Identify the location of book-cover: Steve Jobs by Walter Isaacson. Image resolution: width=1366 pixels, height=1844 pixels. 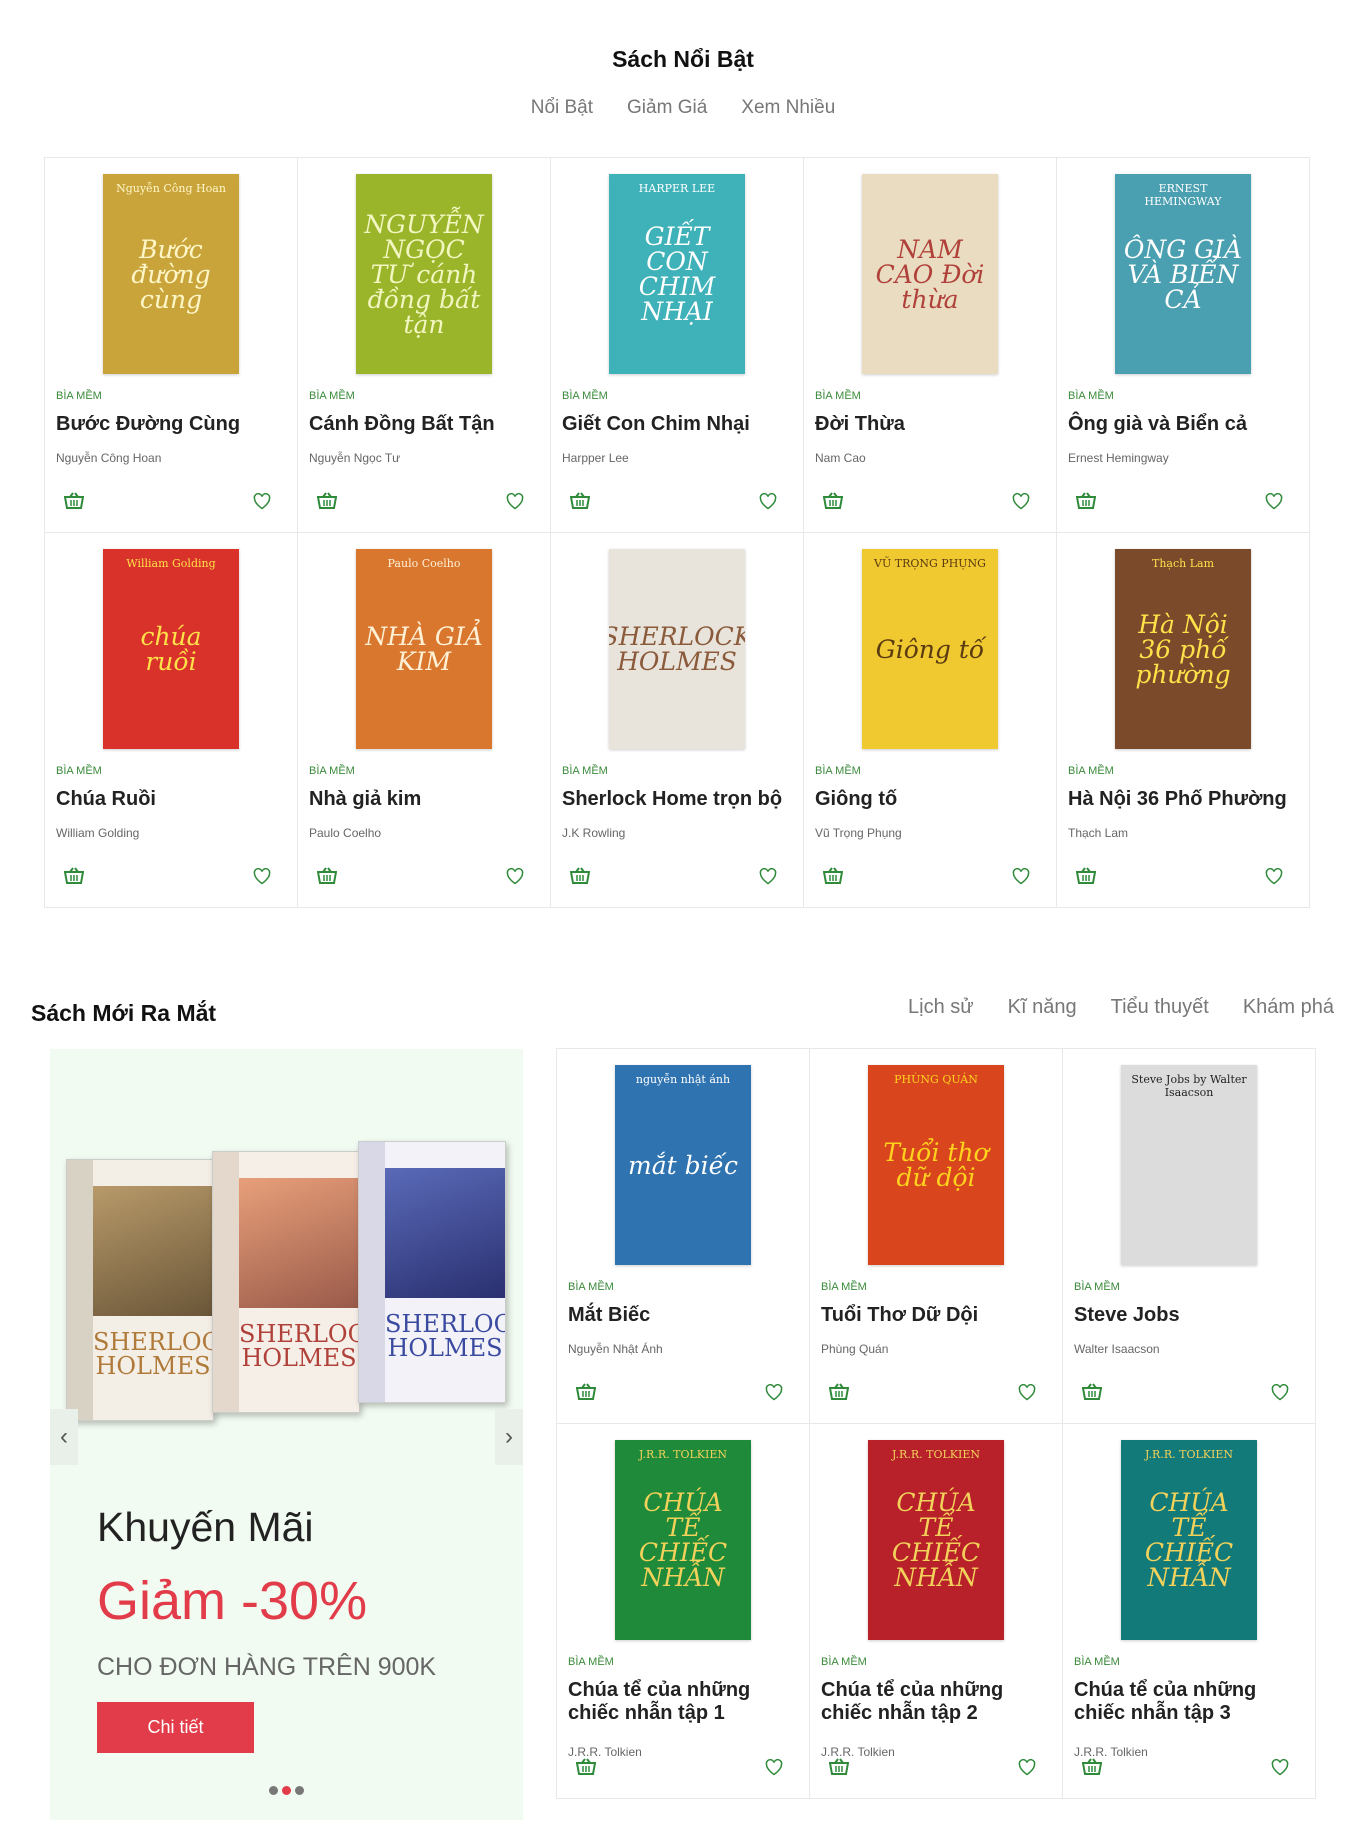
(1189, 1165).